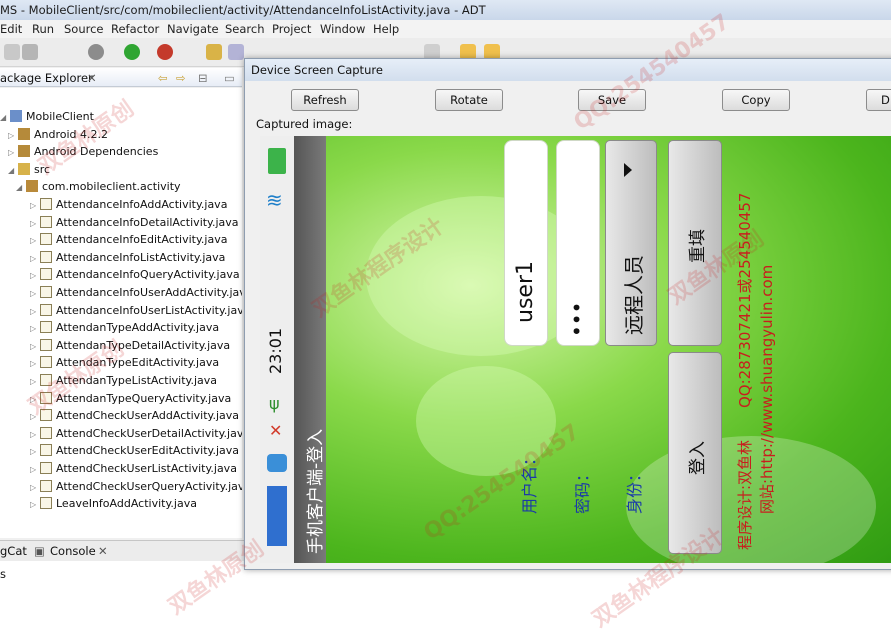  I want to click on credit-site: 网站:http://www.shuangyulin.com, so click(767, 389).